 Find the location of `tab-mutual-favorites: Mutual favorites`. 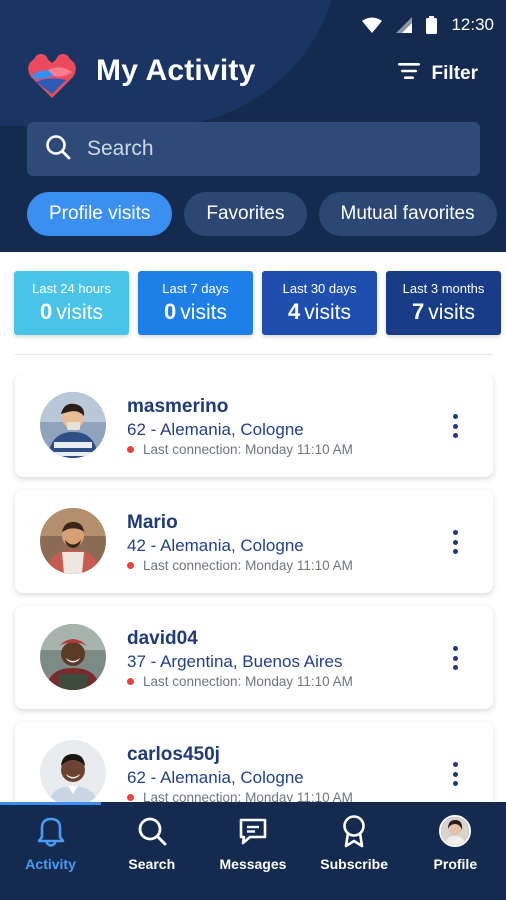

tab-mutual-favorites: Mutual favorites is located at coordinates (407, 214).